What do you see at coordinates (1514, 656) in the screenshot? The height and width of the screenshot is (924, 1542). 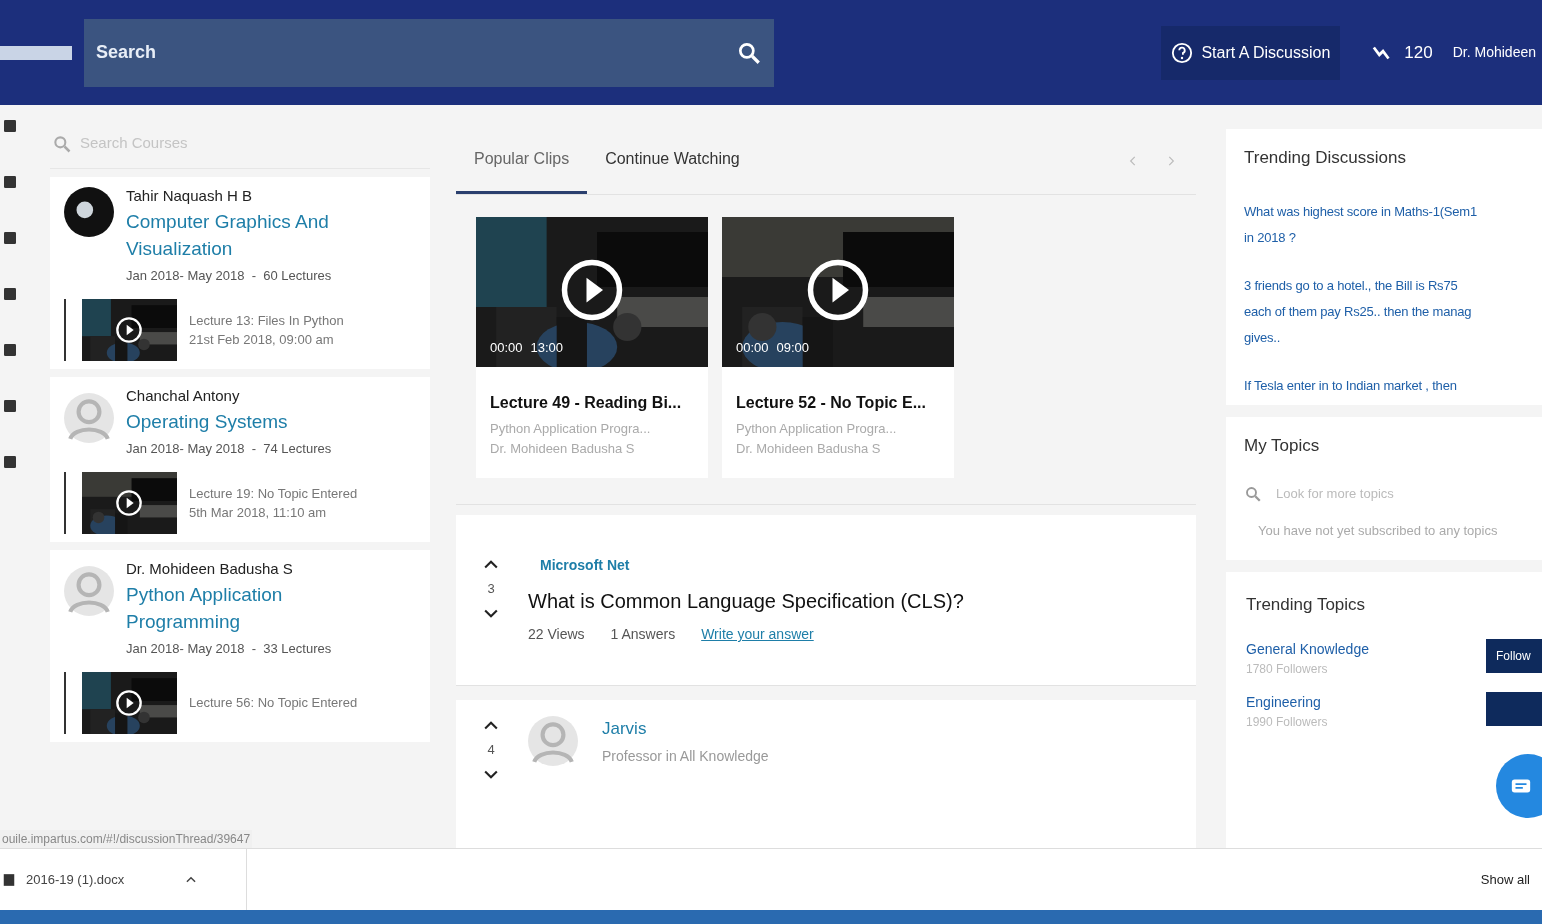 I see `follow-button: Follow` at bounding box center [1514, 656].